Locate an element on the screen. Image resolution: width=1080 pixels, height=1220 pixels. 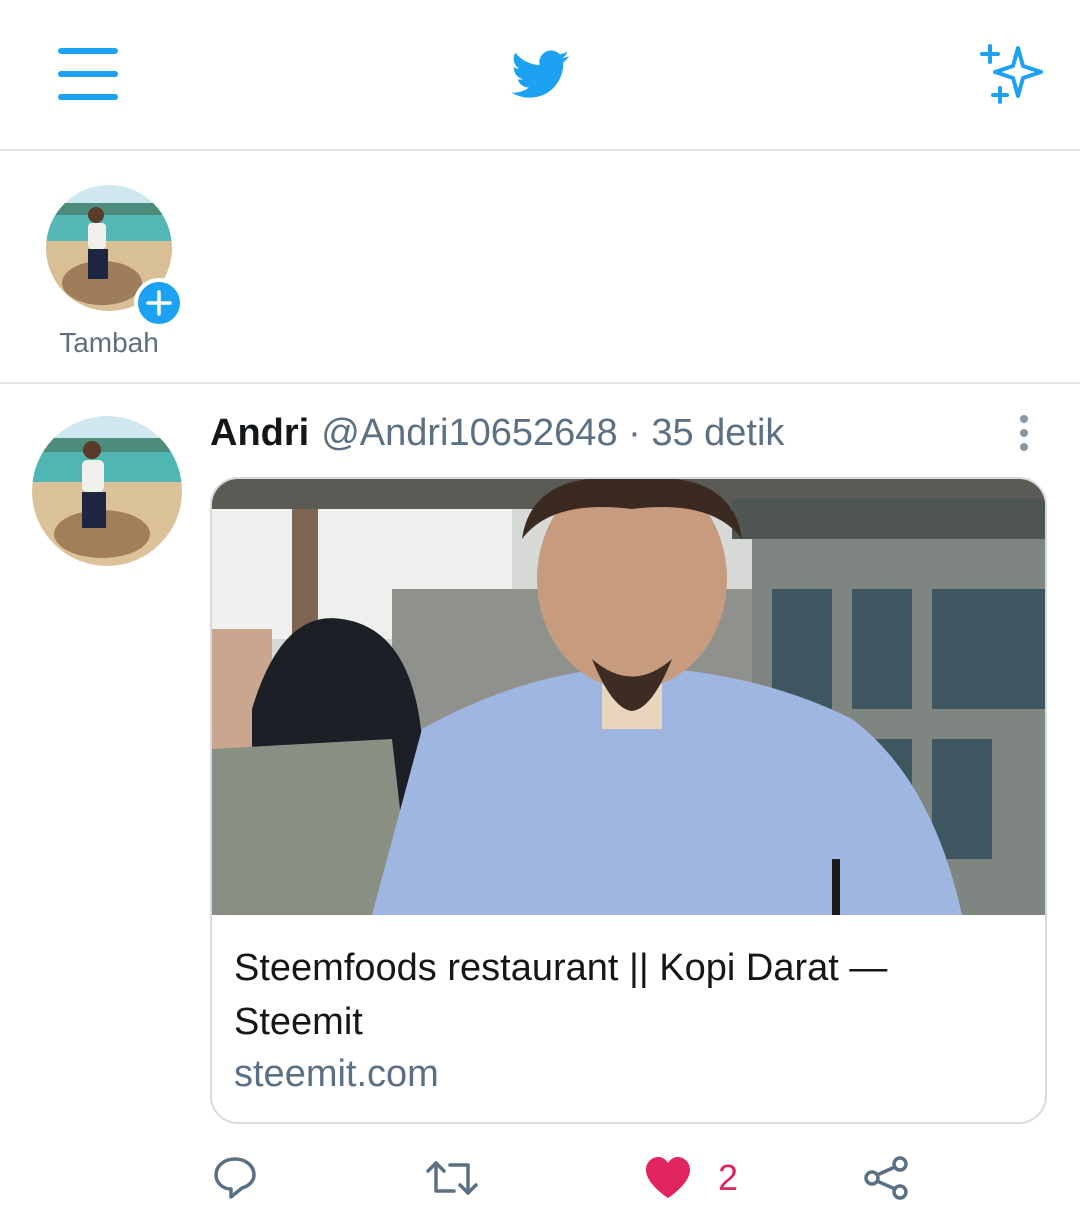
author-name: Andri is located at coordinates (259, 433).